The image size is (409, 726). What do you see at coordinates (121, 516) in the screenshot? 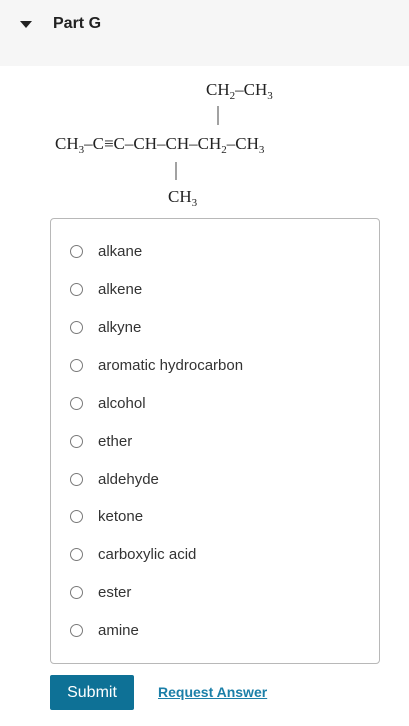
I see `option-label: ketone` at bounding box center [121, 516].